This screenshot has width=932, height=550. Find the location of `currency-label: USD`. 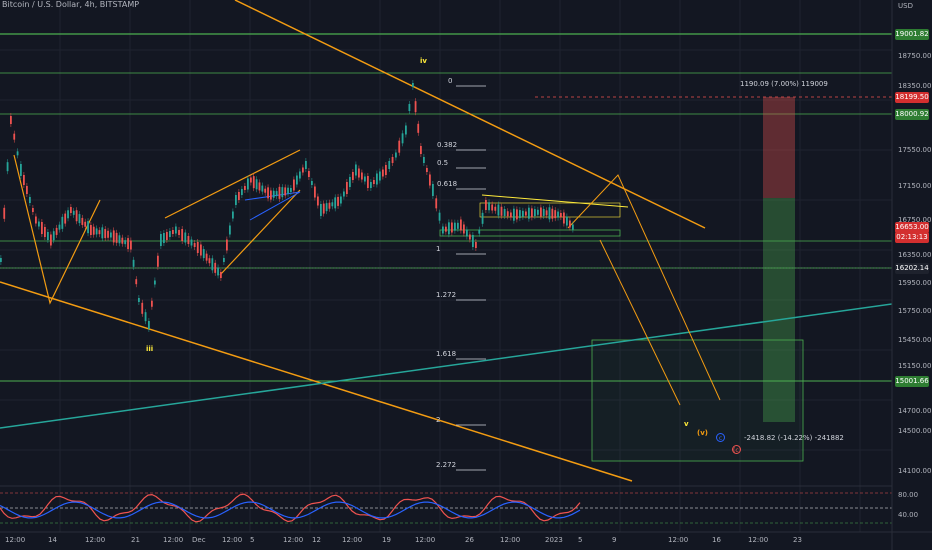

currency-label: USD is located at coordinates (905, 6).